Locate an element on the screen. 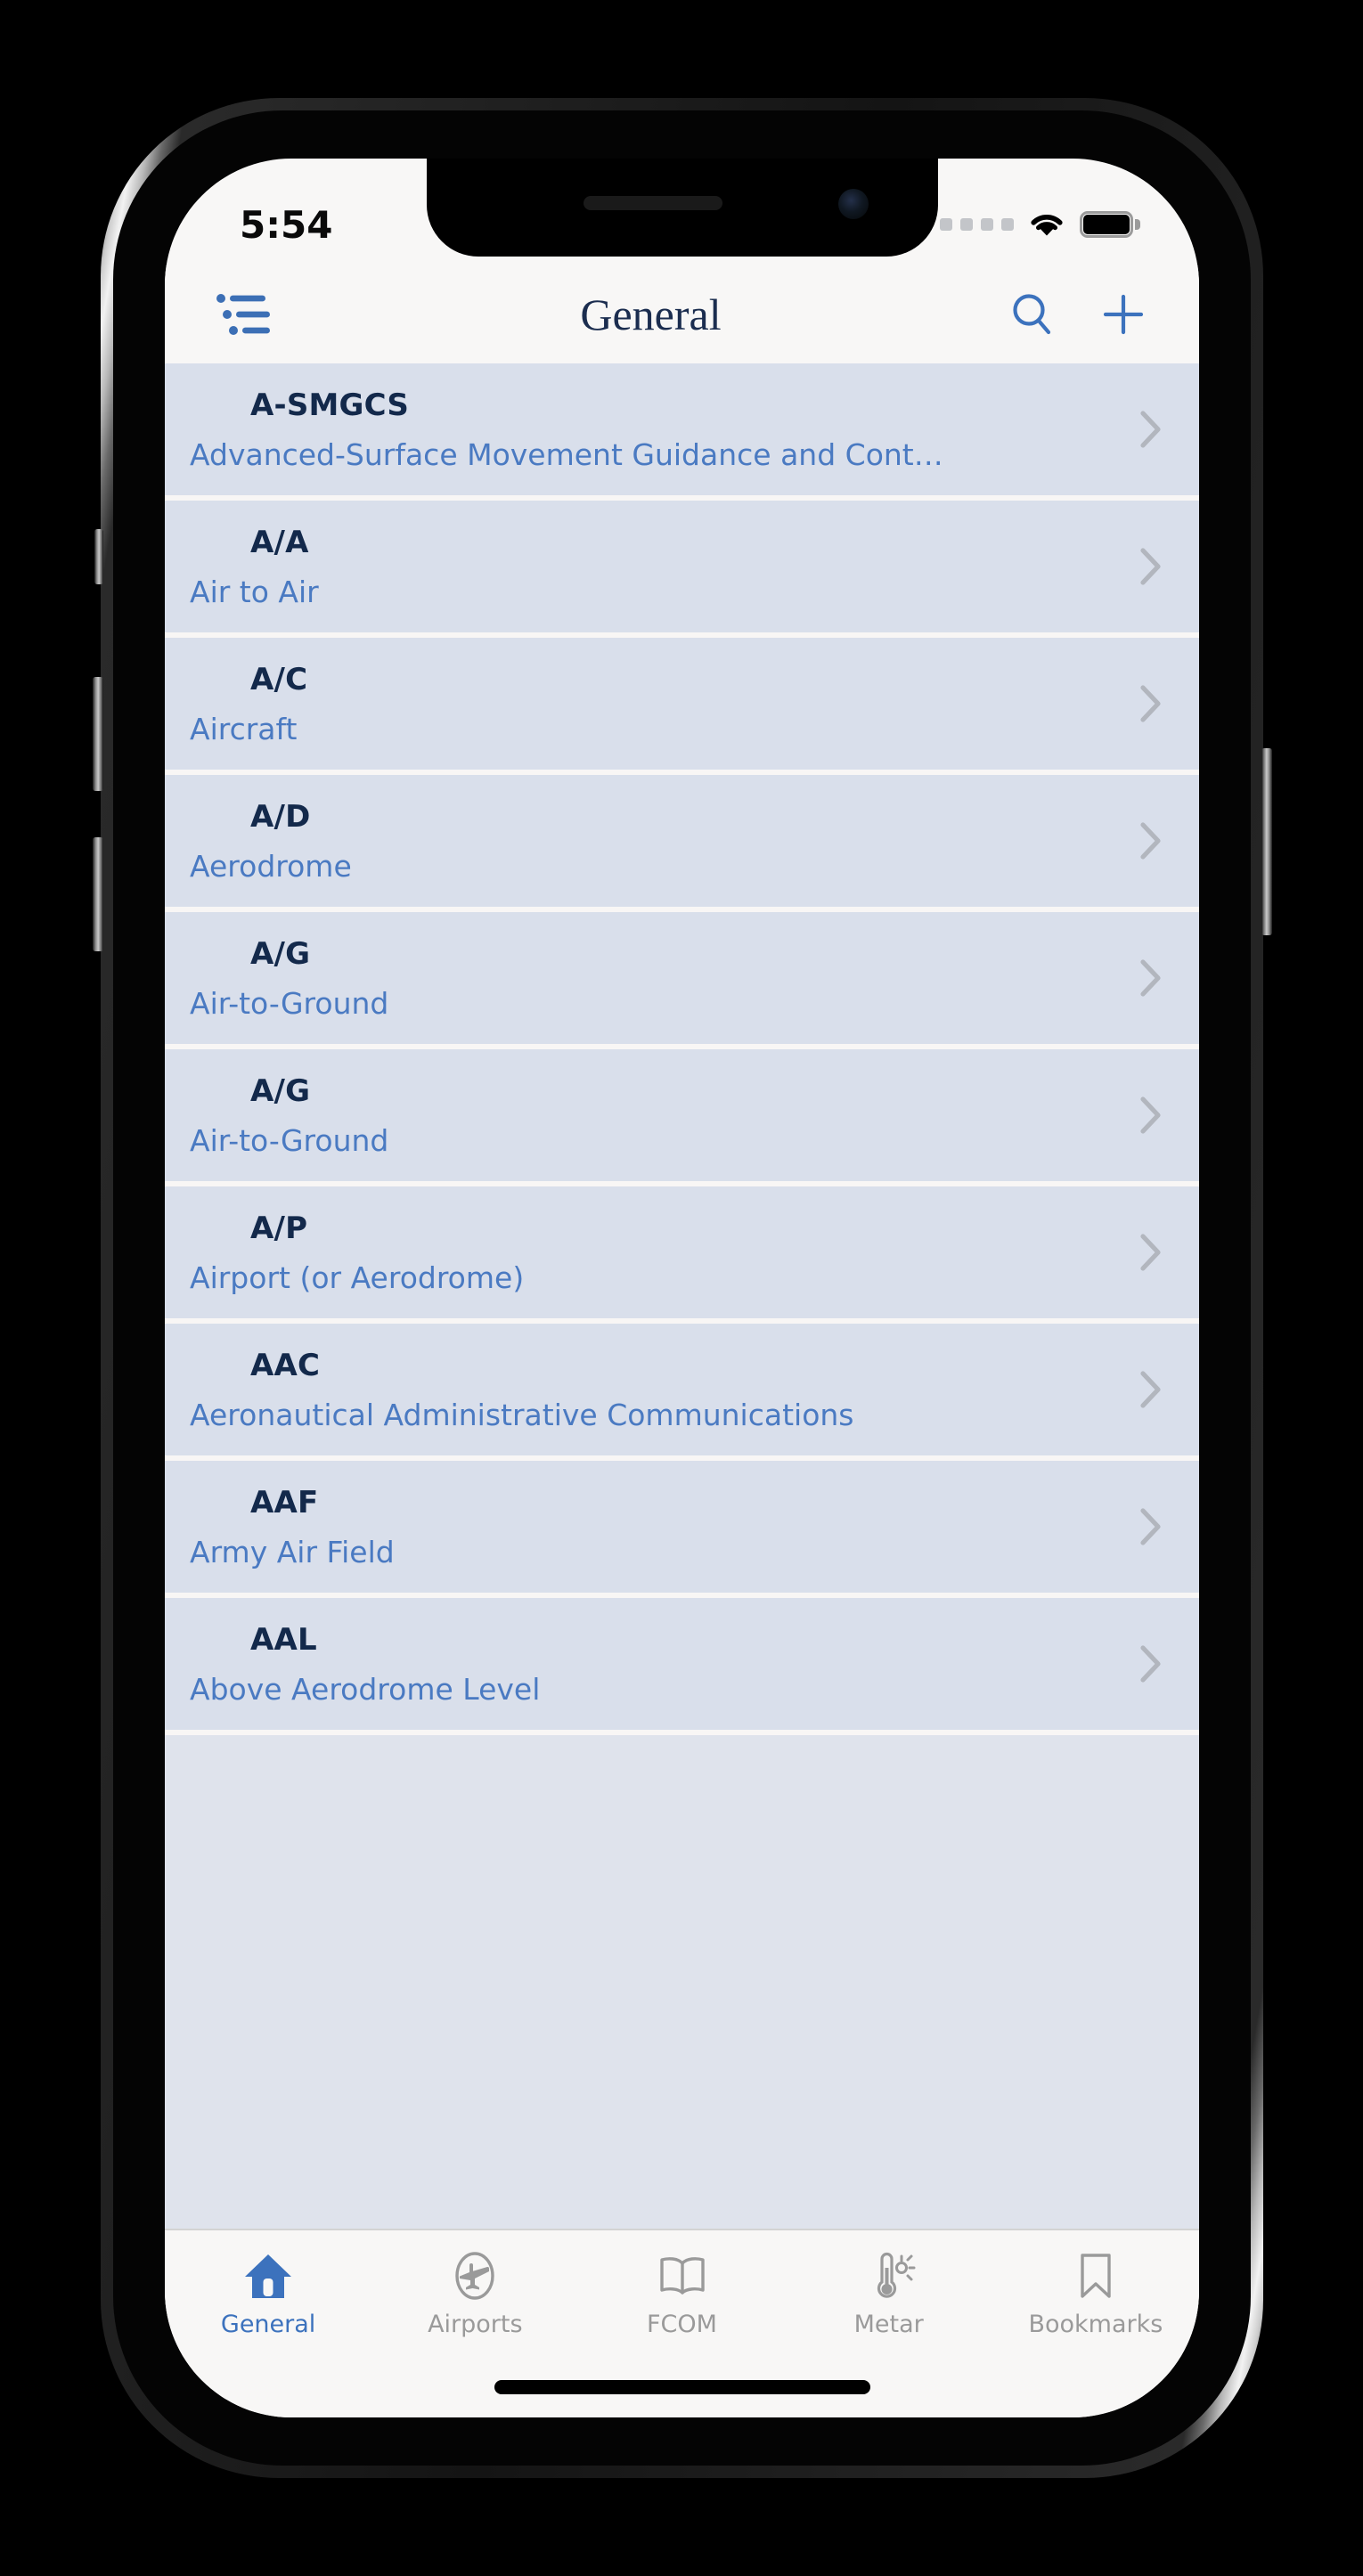 Image resolution: width=1363 pixels, height=2576 pixels. list-item-description: Aerodrome is located at coordinates (271, 867).